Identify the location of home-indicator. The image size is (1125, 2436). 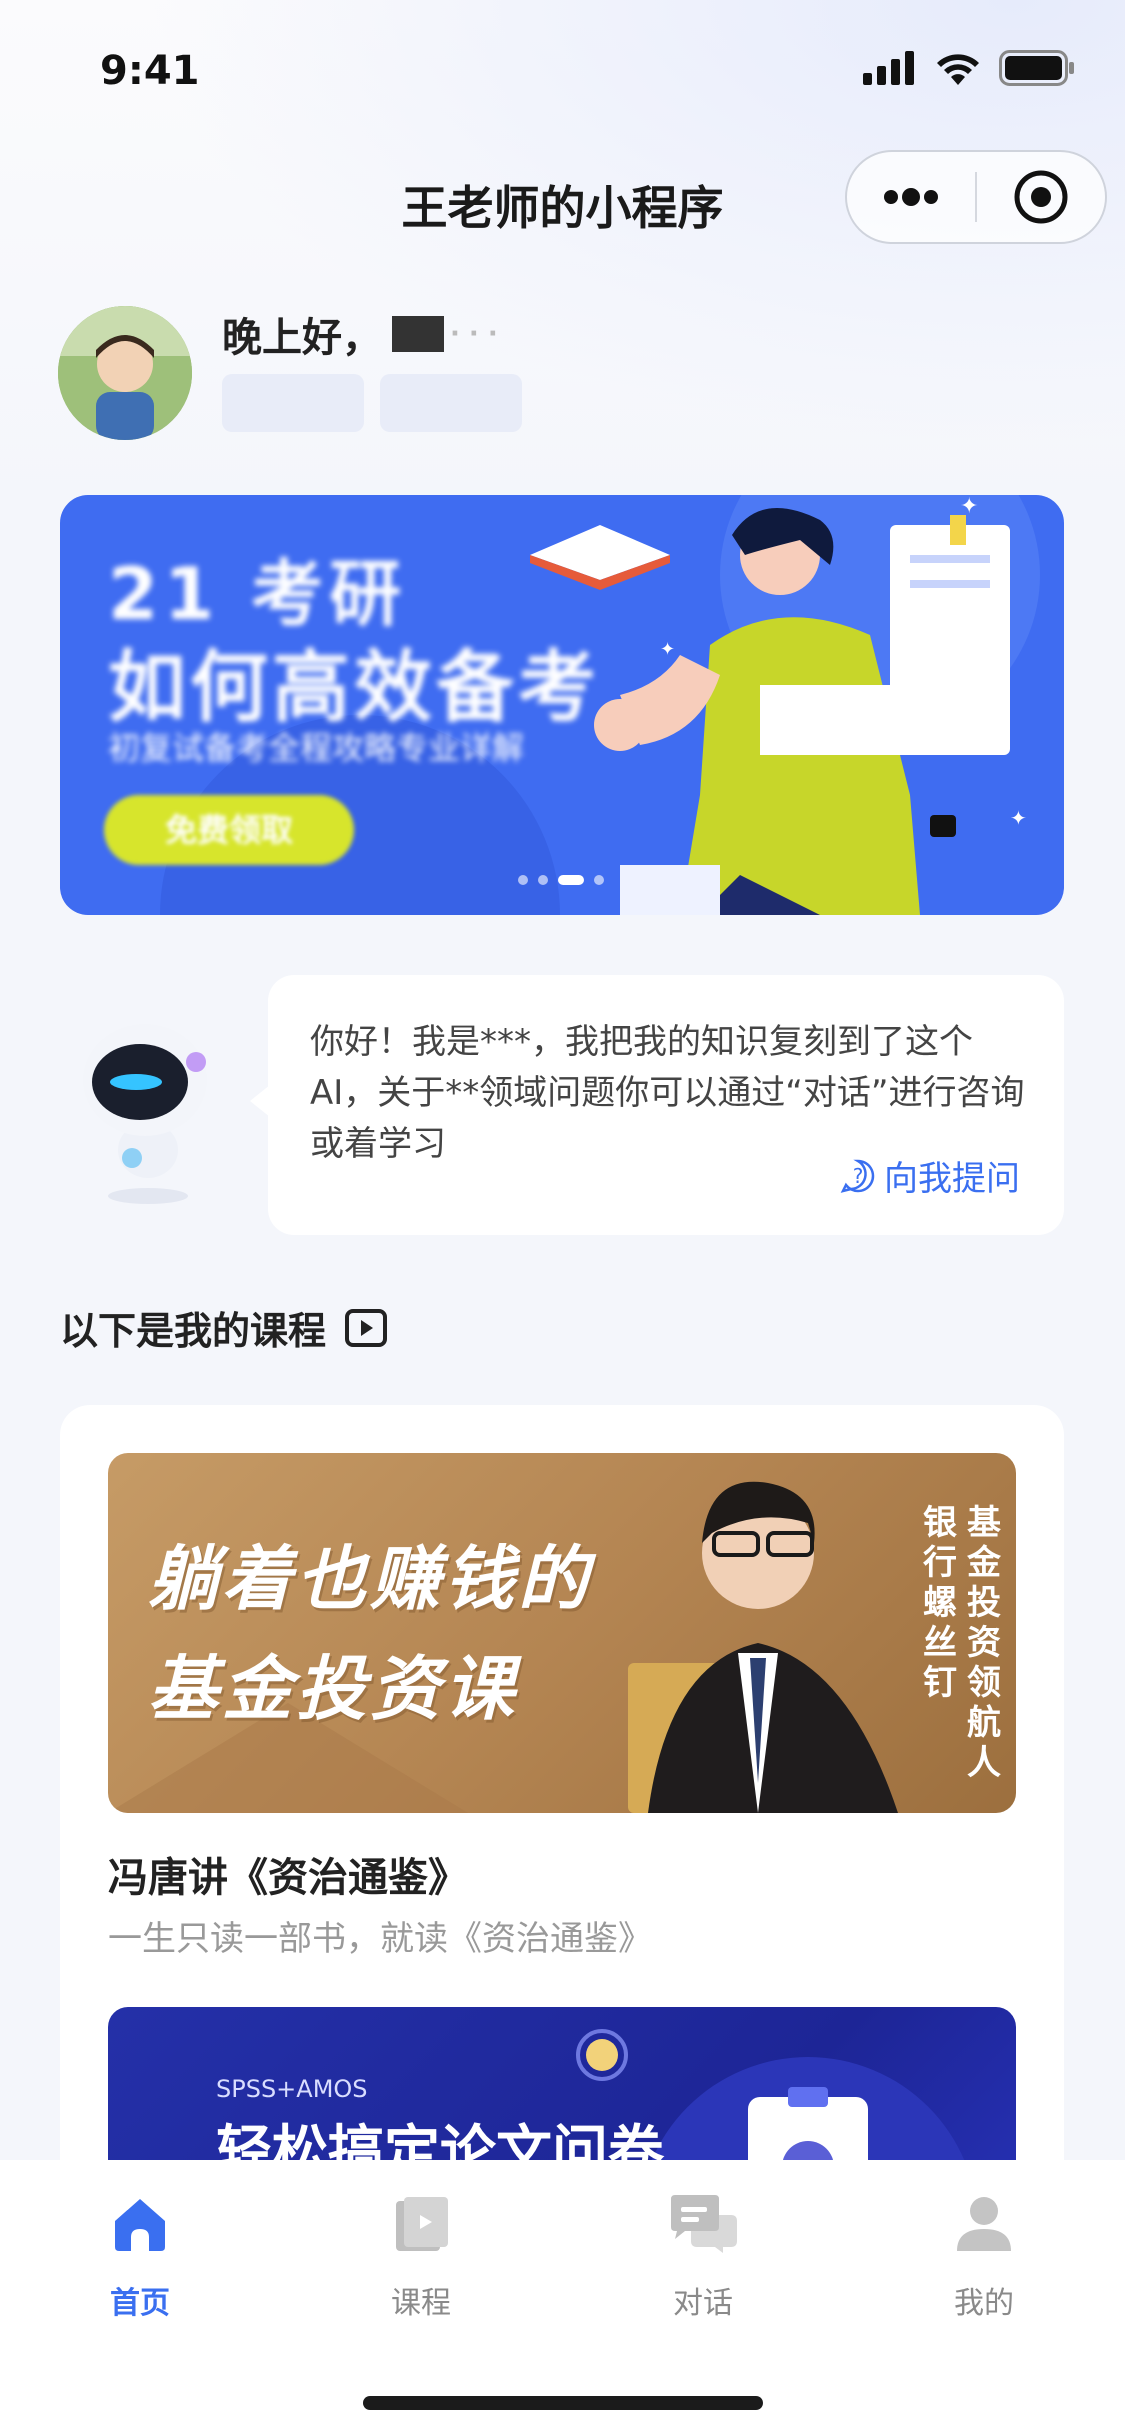
(563, 2403).